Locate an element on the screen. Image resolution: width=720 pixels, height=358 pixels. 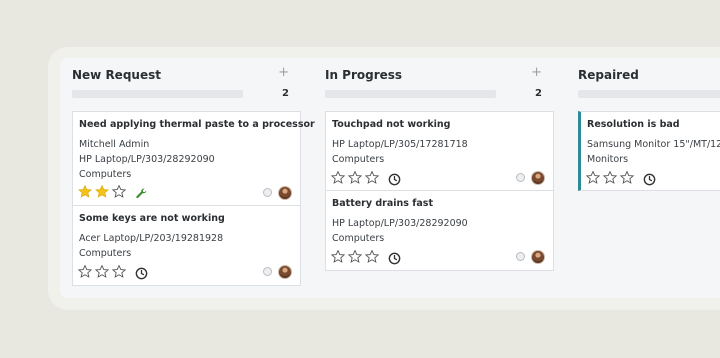
card-assignee: Mitchell Admin is located at coordinates (114, 144).